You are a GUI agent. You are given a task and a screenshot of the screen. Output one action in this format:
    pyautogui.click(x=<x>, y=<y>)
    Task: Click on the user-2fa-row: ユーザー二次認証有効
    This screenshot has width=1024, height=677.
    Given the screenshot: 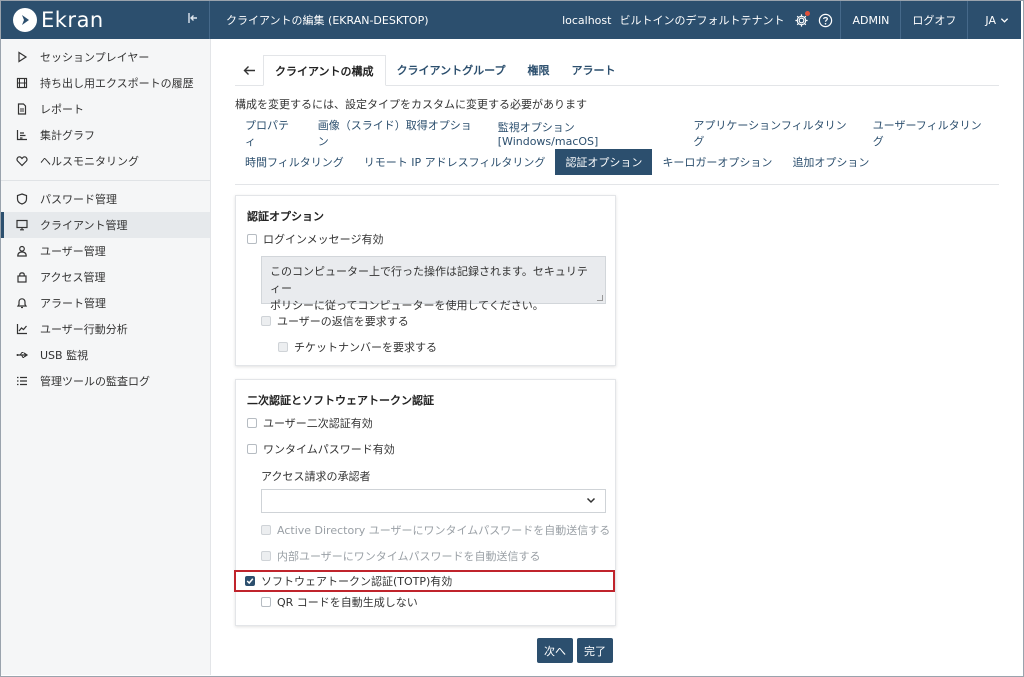 What is the action you would take?
    pyautogui.click(x=425, y=423)
    